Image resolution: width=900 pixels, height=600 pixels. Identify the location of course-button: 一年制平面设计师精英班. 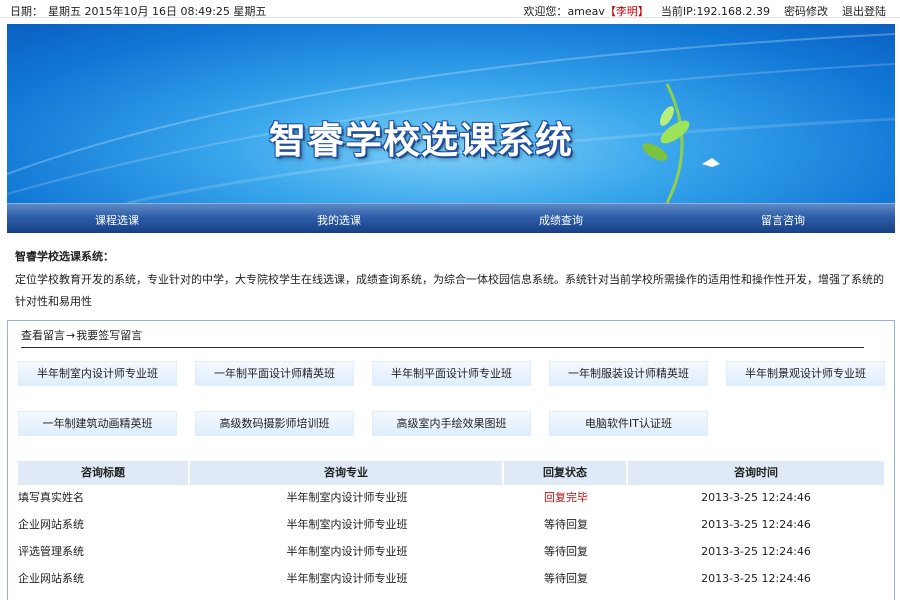
(274, 373).